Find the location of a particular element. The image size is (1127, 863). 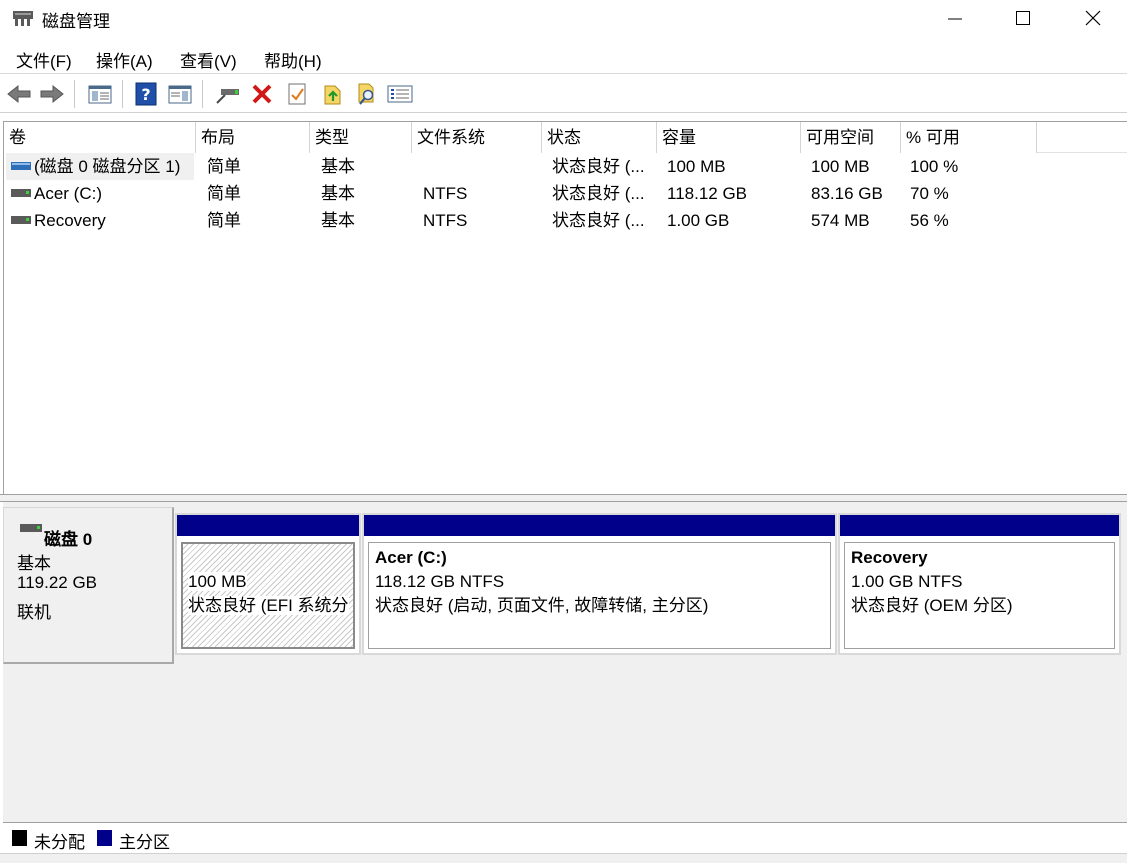

console-tree-icon is located at coordinates (100, 94).